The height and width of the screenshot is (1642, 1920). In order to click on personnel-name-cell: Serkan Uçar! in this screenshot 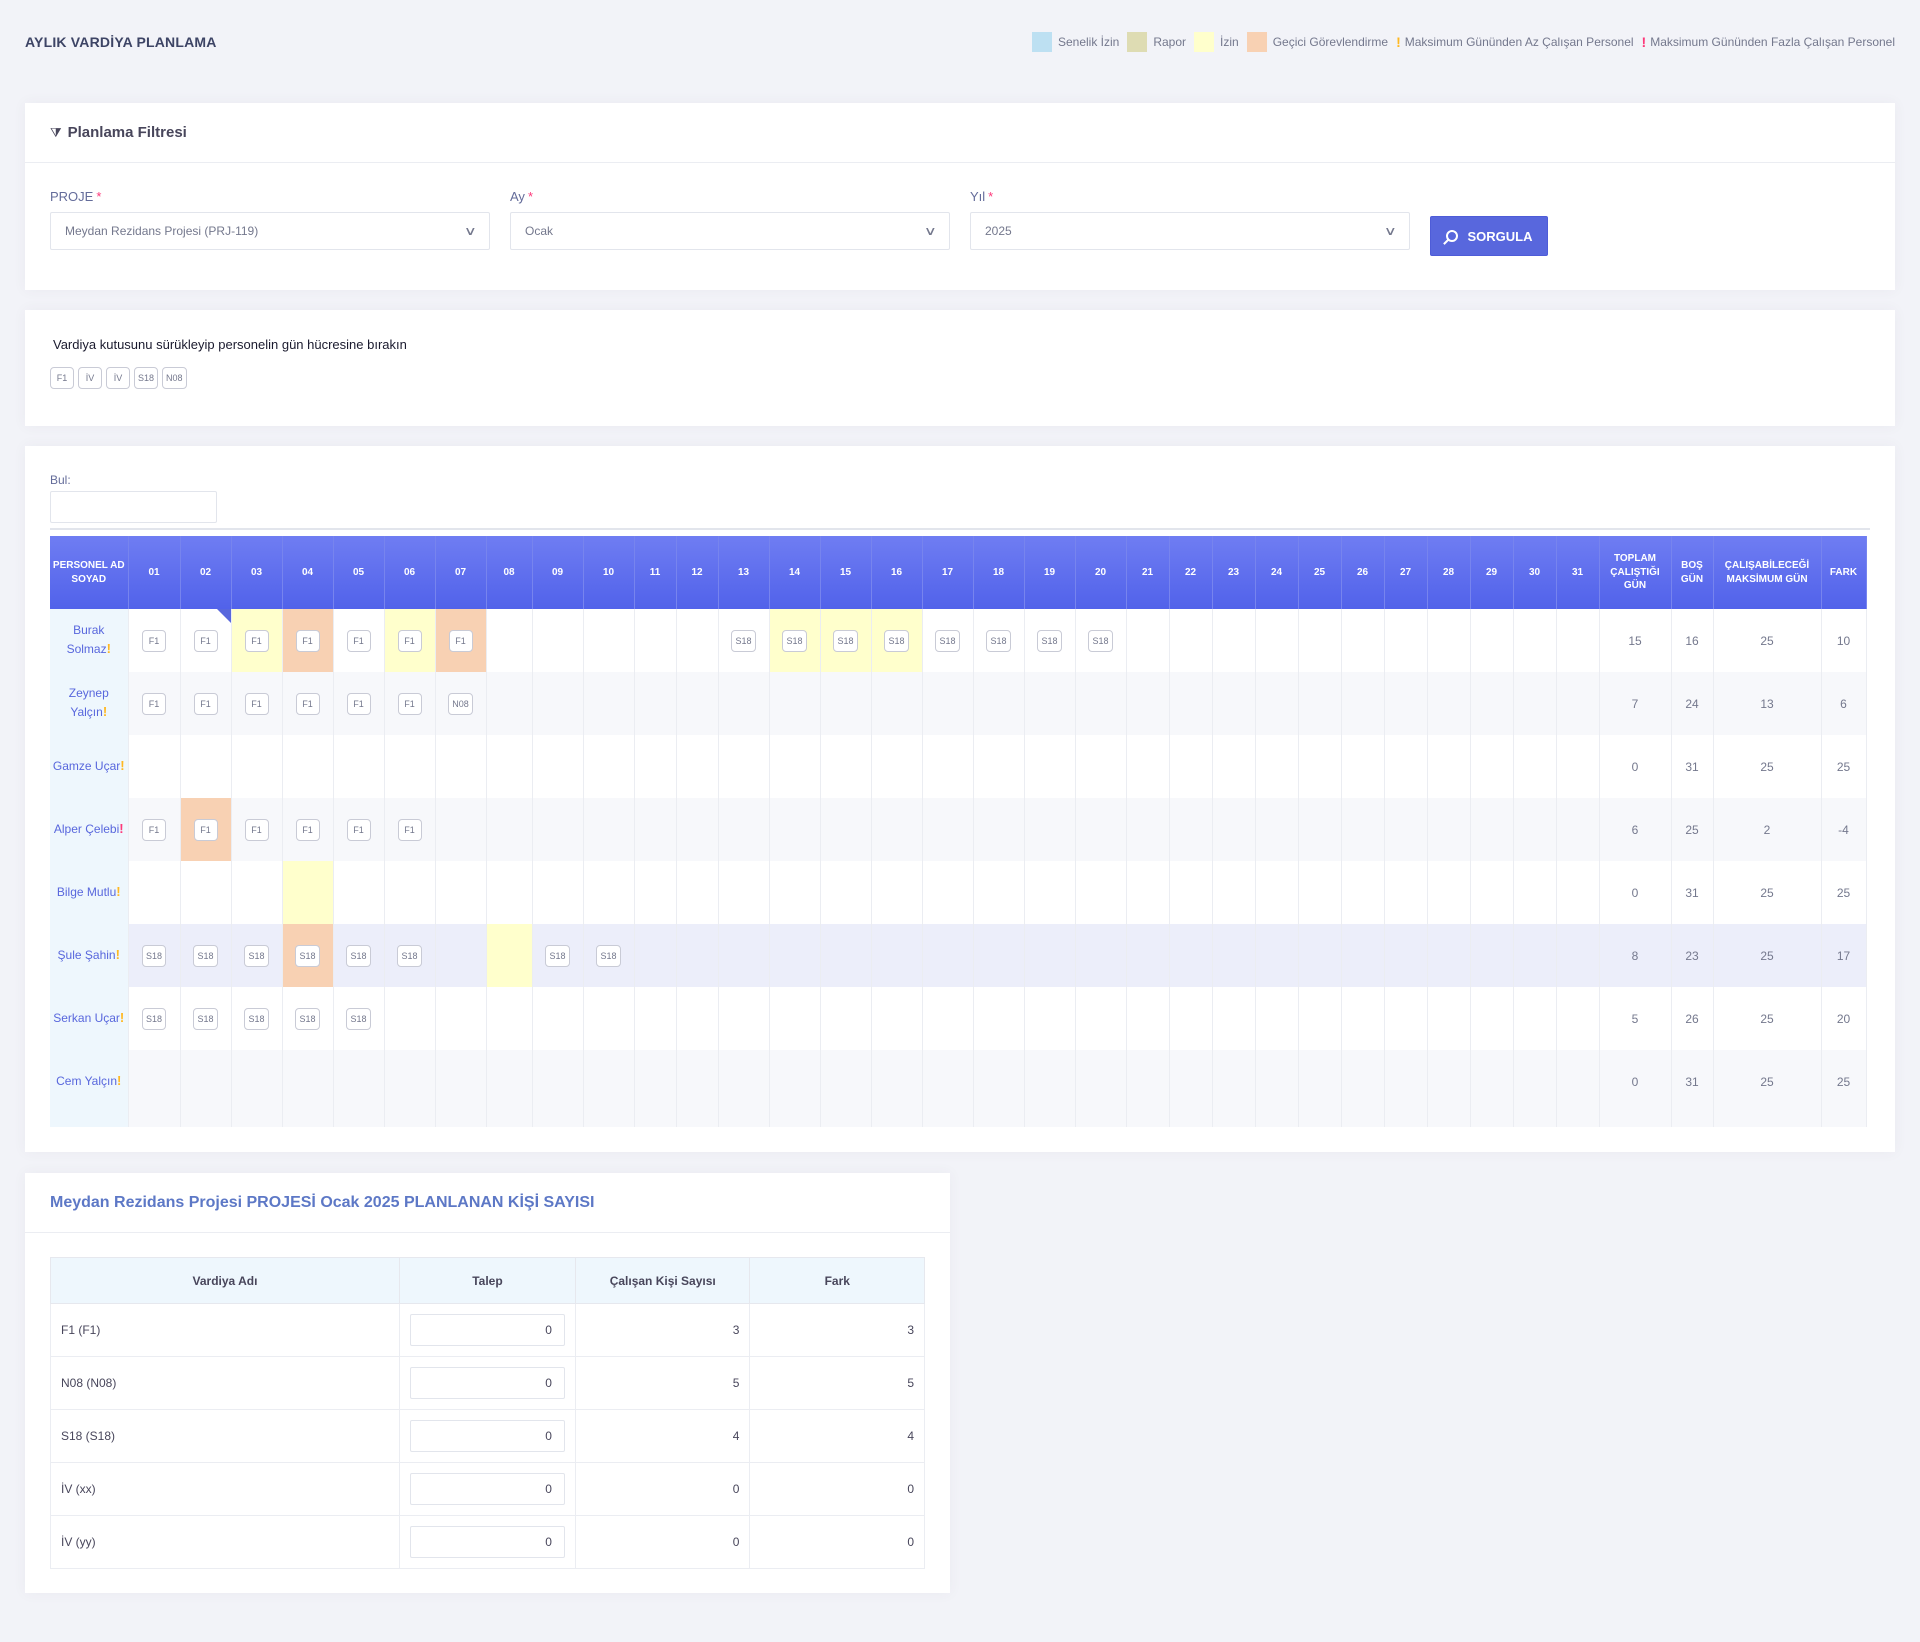, I will do `click(89, 1018)`.